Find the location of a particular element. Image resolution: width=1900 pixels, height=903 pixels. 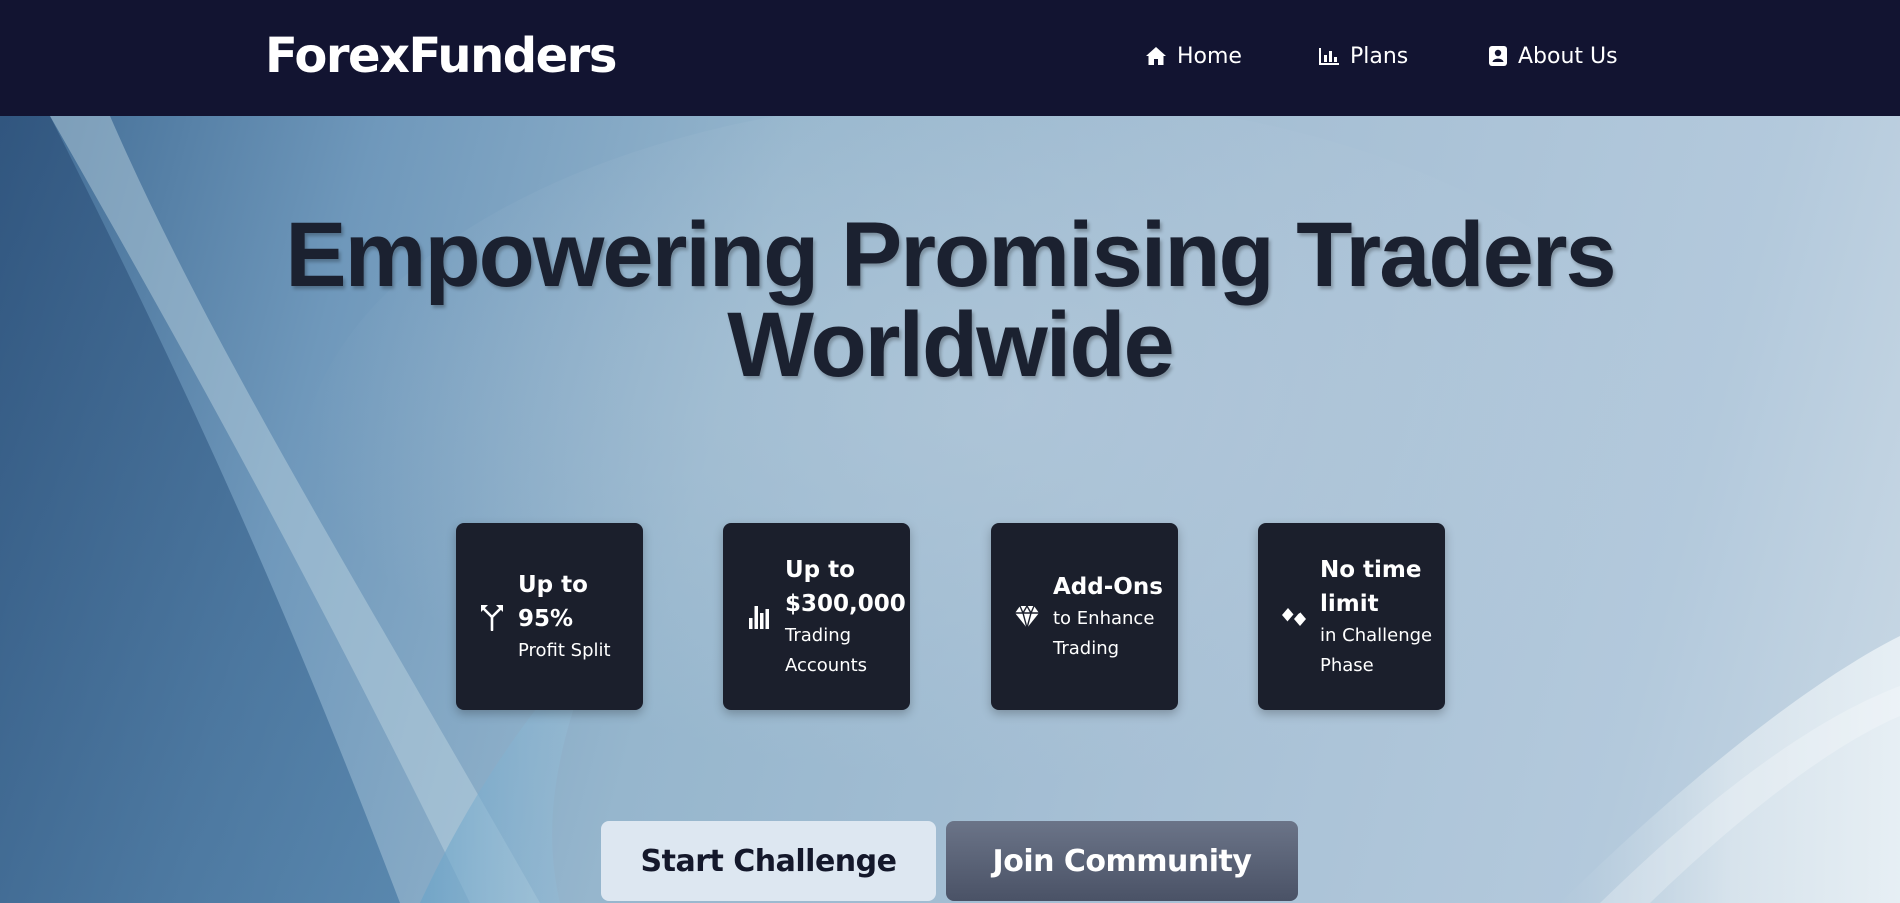

nav-about-label: About Us is located at coordinates (1568, 56).